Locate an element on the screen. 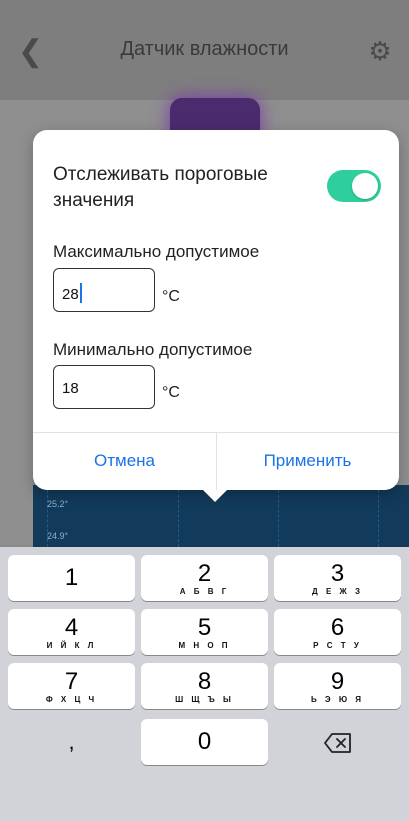 The height and width of the screenshot is (821, 409). min-value-text: 18 is located at coordinates (70, 388).